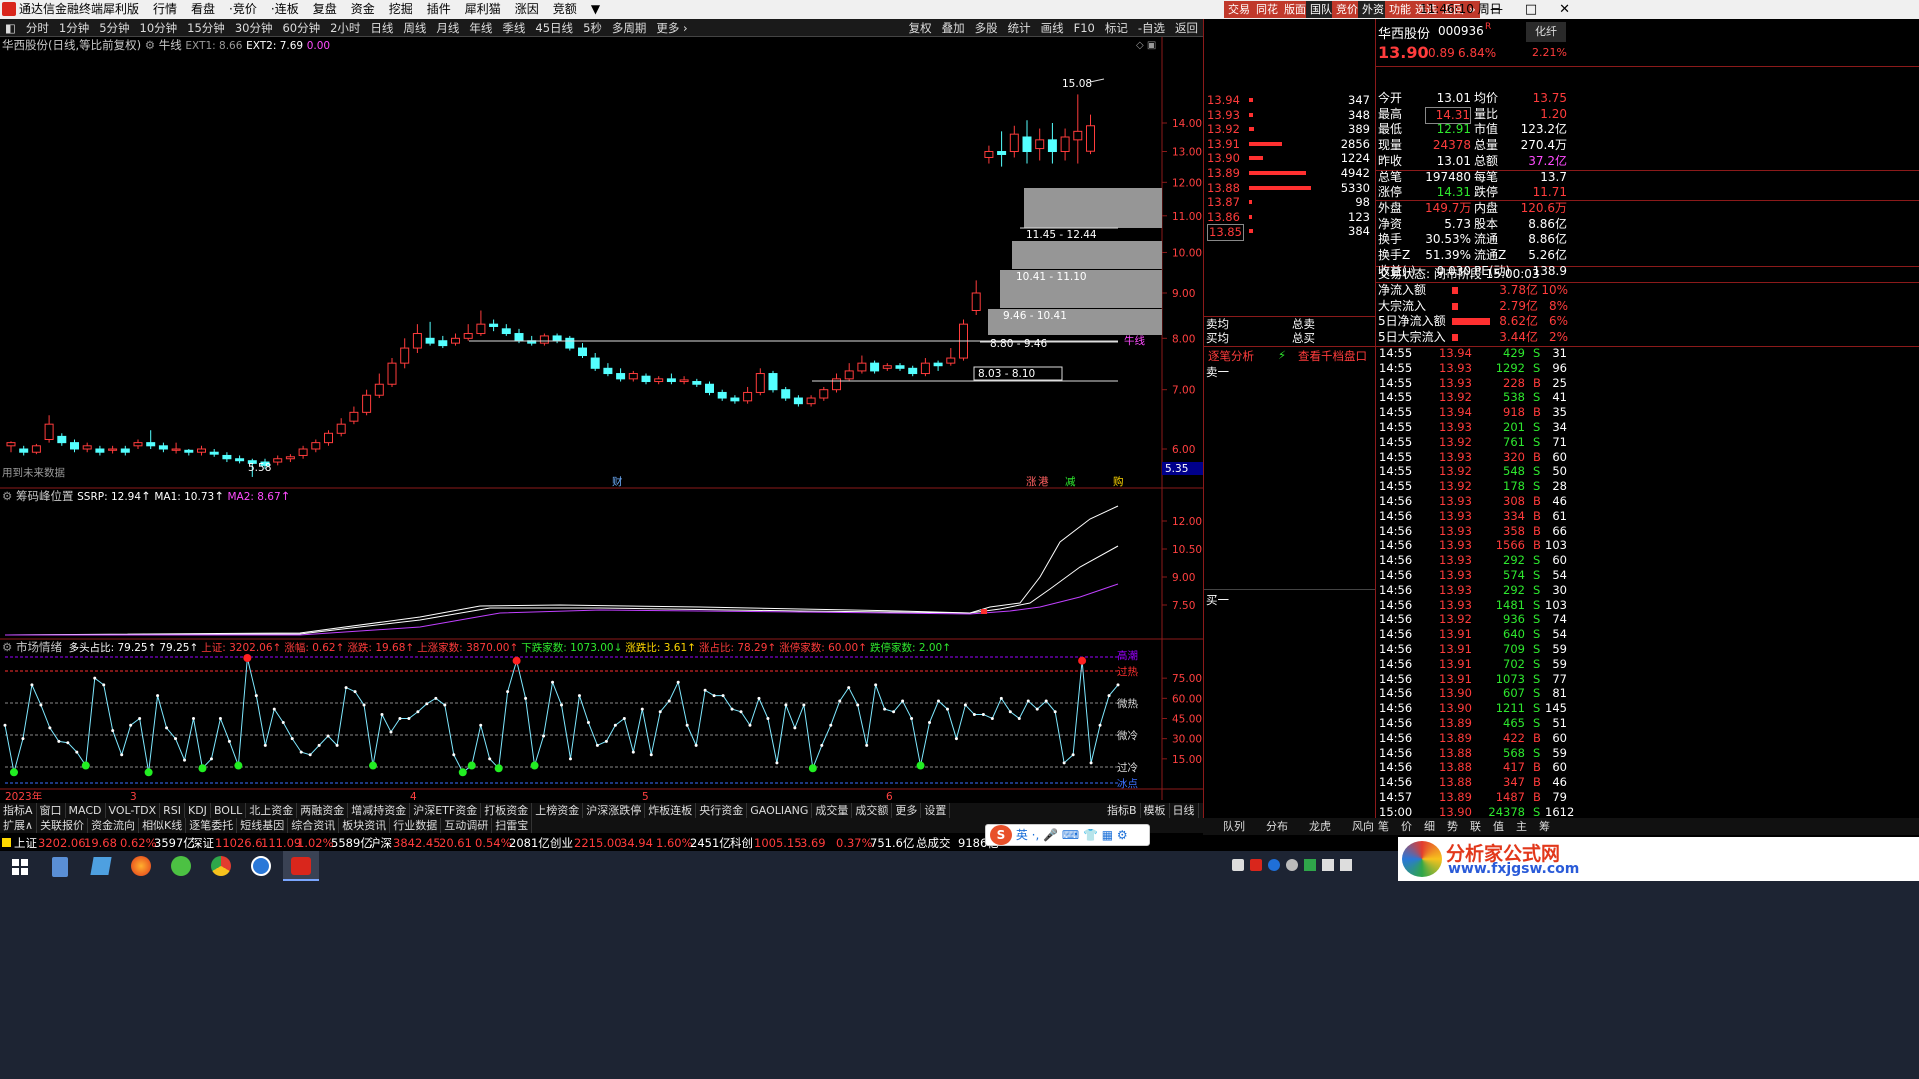 The width and height of the screenshot is (1919, 1079). I want to click on tick-row: 14:56 13.88 347 B 46, so click(1648, 782).